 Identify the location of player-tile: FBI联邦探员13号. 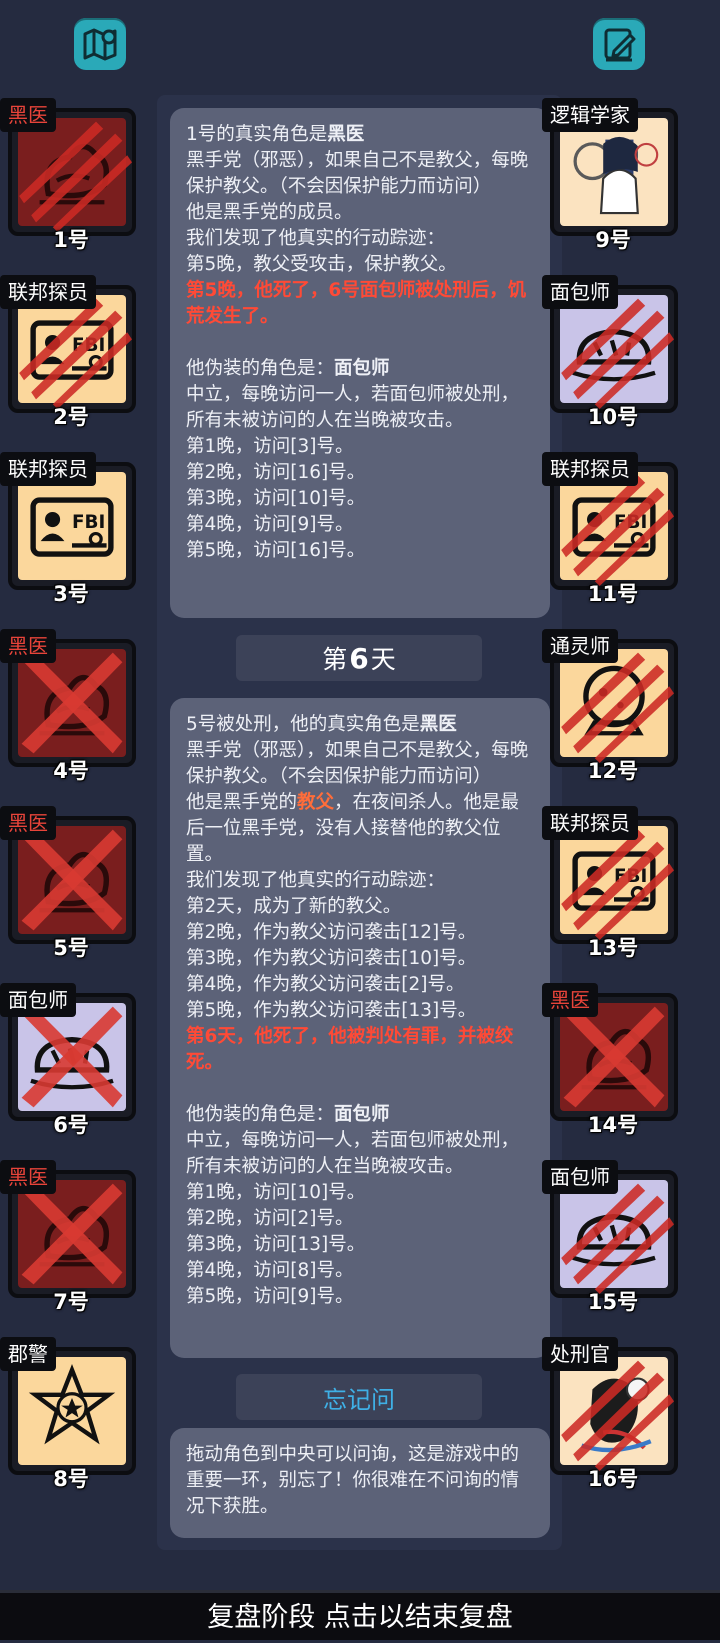
(613, 883).